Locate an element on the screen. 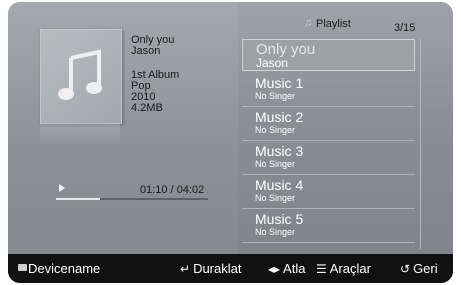  playlist-scrollbar is located at coordinates (420, 144).